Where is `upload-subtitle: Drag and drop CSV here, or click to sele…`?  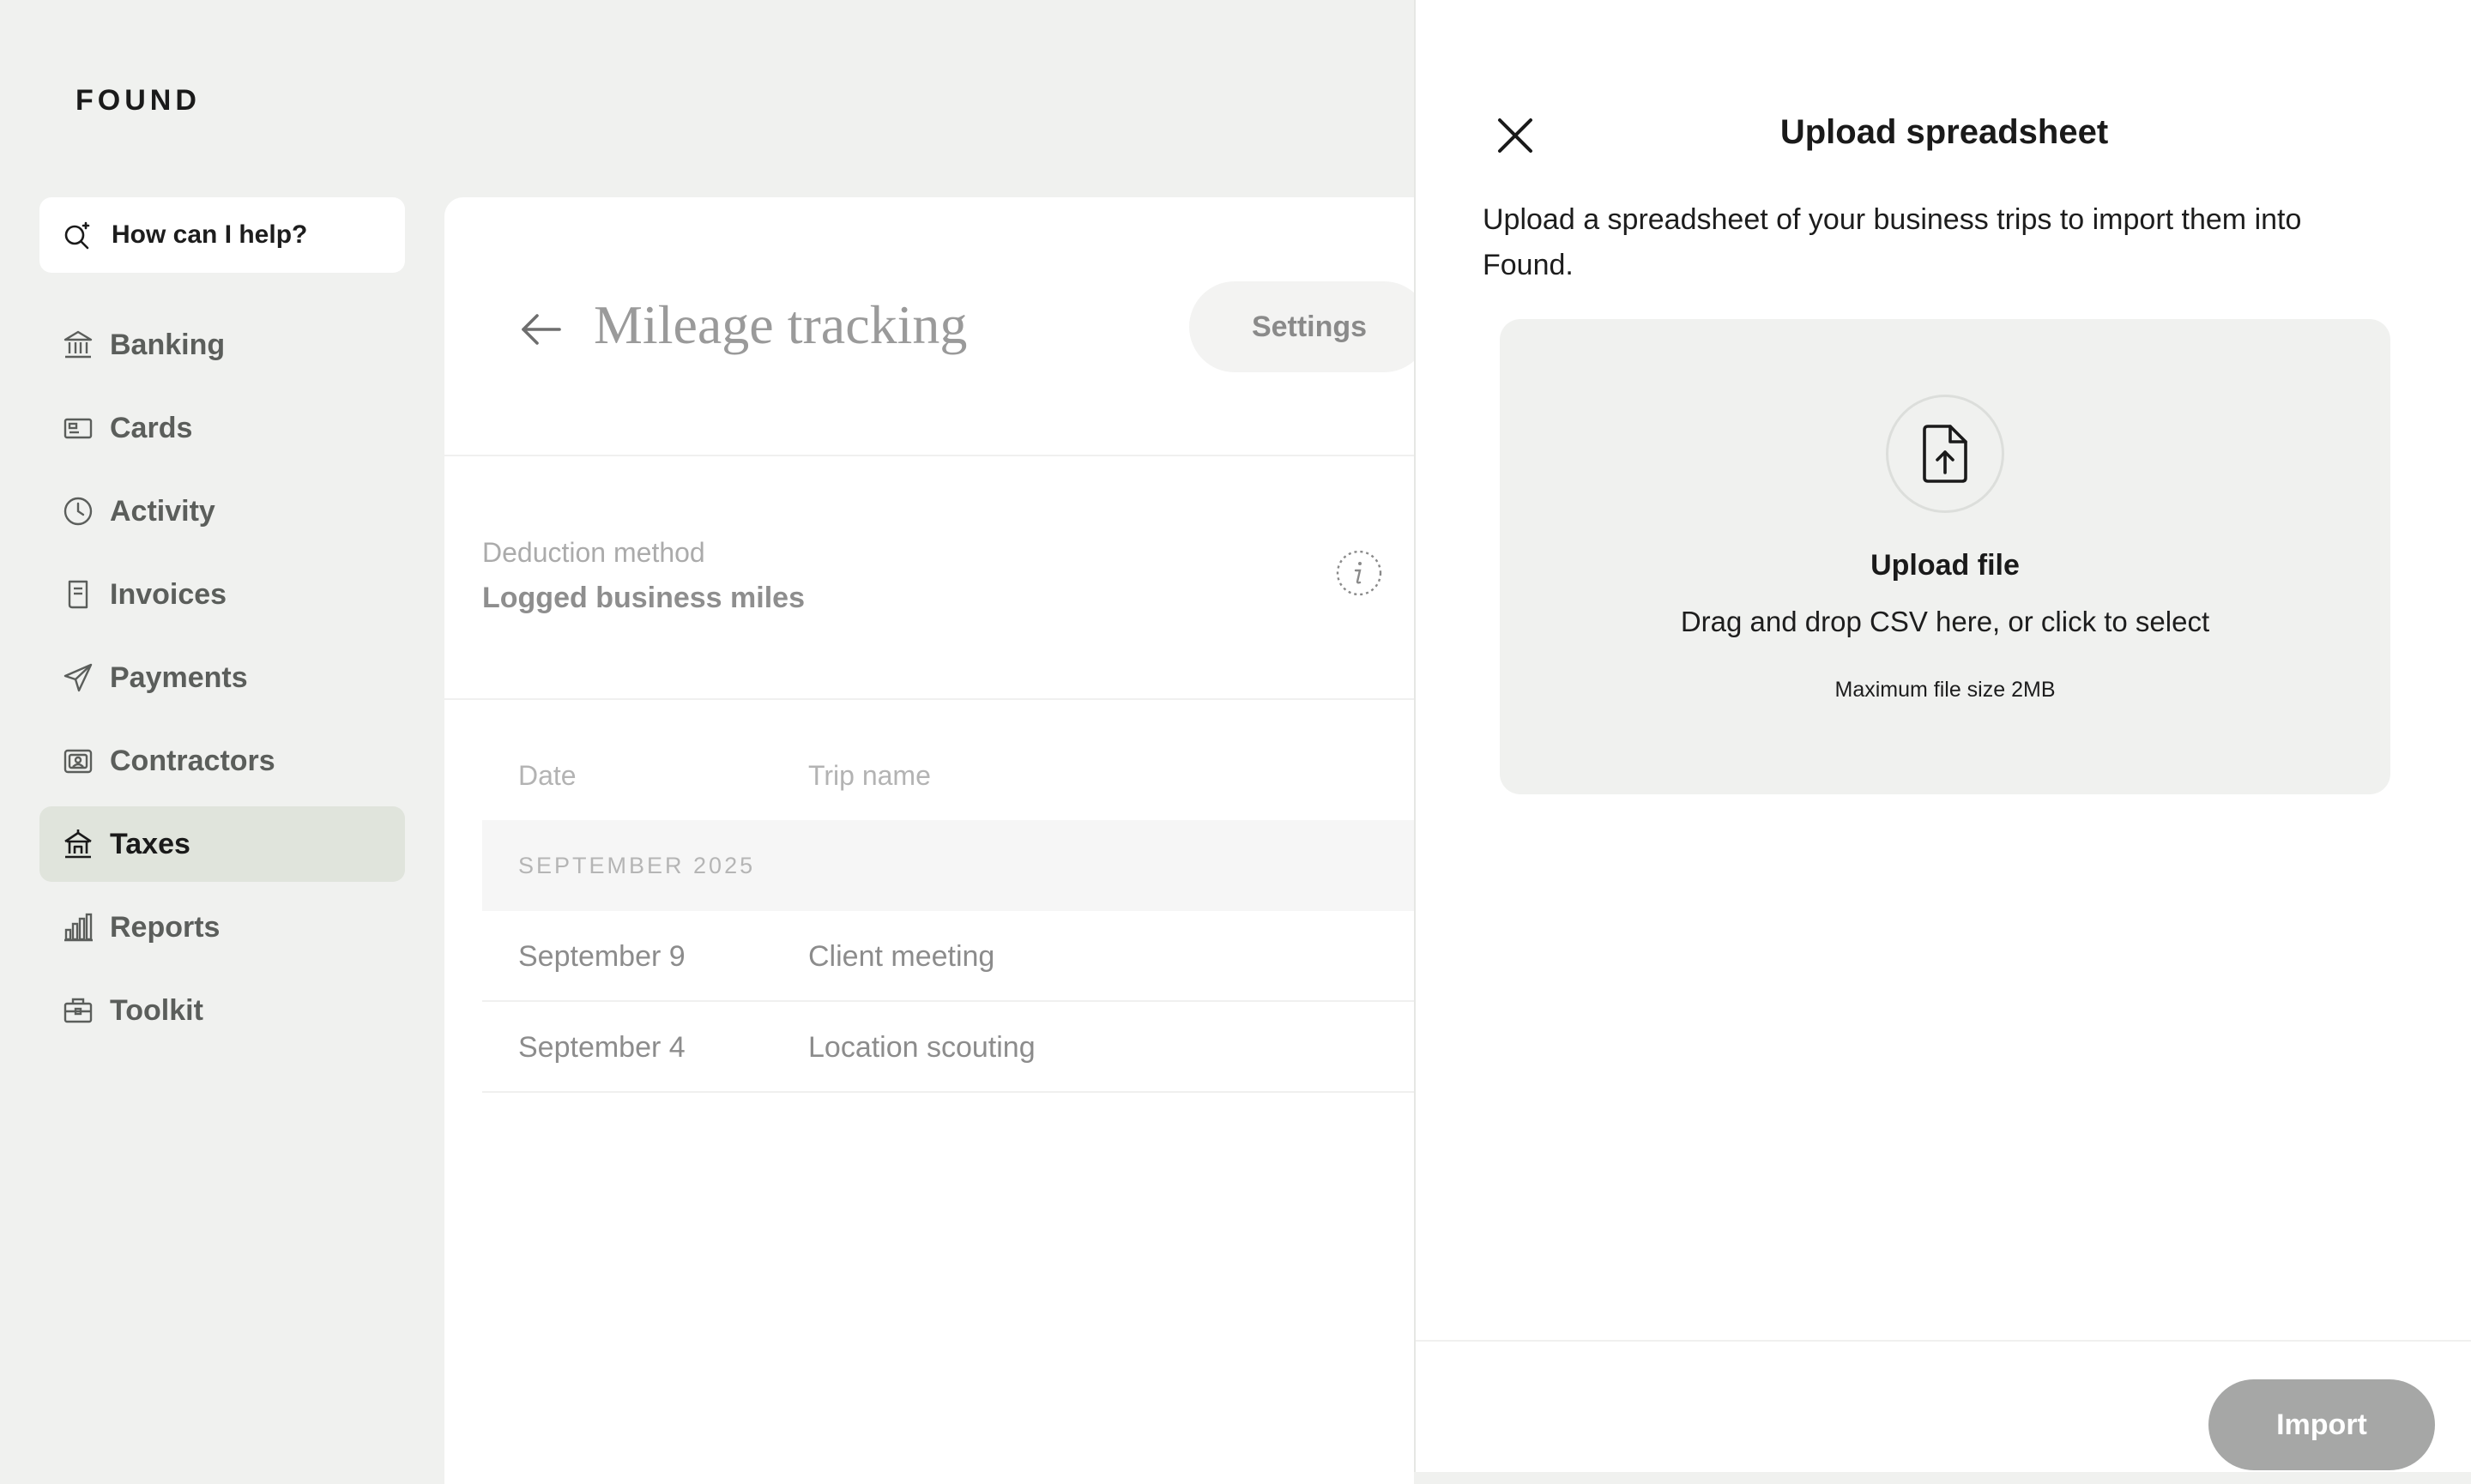 upload-subtitle: Drag and drop CSV here, or click to sele… is located at coordinates (1945, 621).